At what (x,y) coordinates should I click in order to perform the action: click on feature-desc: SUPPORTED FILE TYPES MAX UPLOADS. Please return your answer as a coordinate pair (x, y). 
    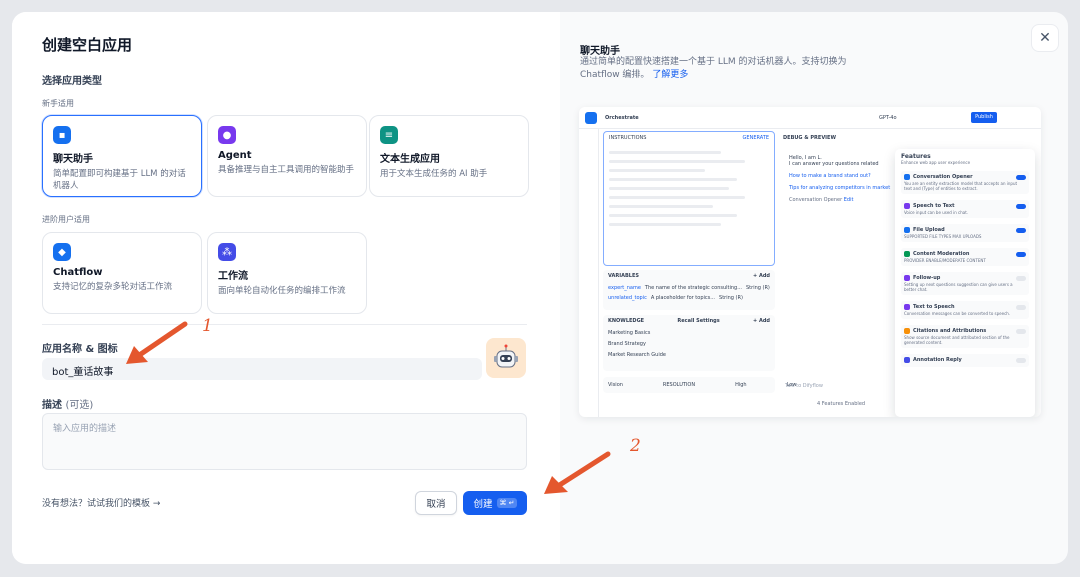
    Looking at the image, I should click on (943, 236).